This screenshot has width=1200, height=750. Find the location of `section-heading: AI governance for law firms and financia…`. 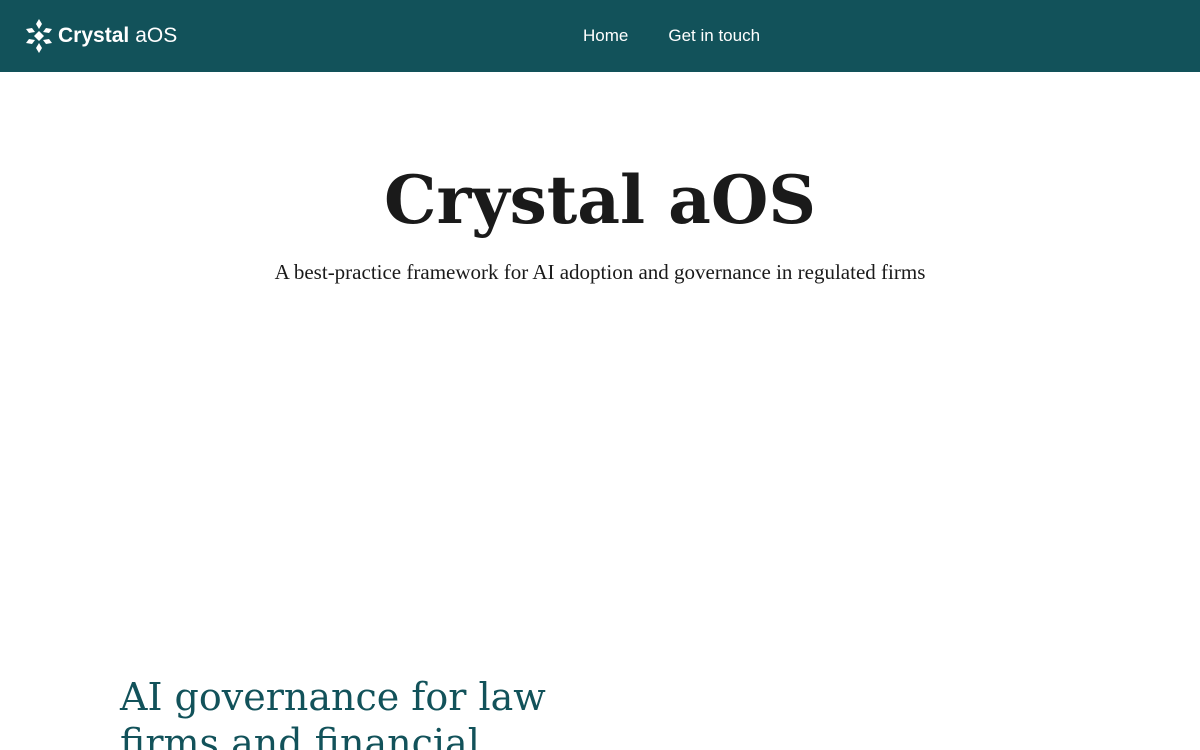

section-heading: AI governance for law firms and financia… is located at coordinates (333, 712).